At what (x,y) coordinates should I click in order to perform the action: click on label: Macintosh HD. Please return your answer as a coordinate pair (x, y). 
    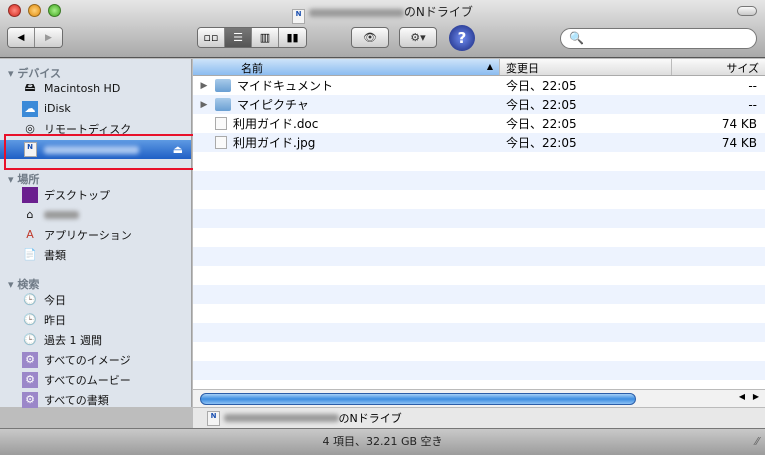
    Looking at the image, I should click on (82, 88).